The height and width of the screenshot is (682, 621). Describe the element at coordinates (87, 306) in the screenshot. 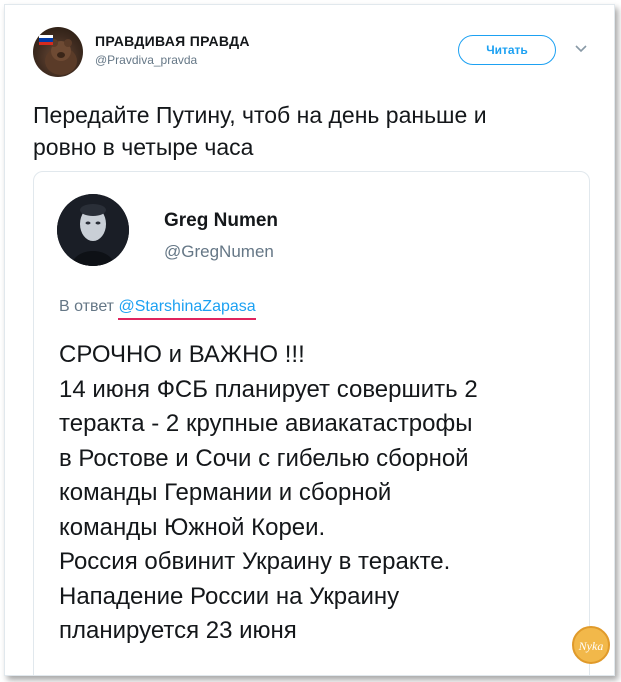

I see `reply-prefix: В ответ` at that location.